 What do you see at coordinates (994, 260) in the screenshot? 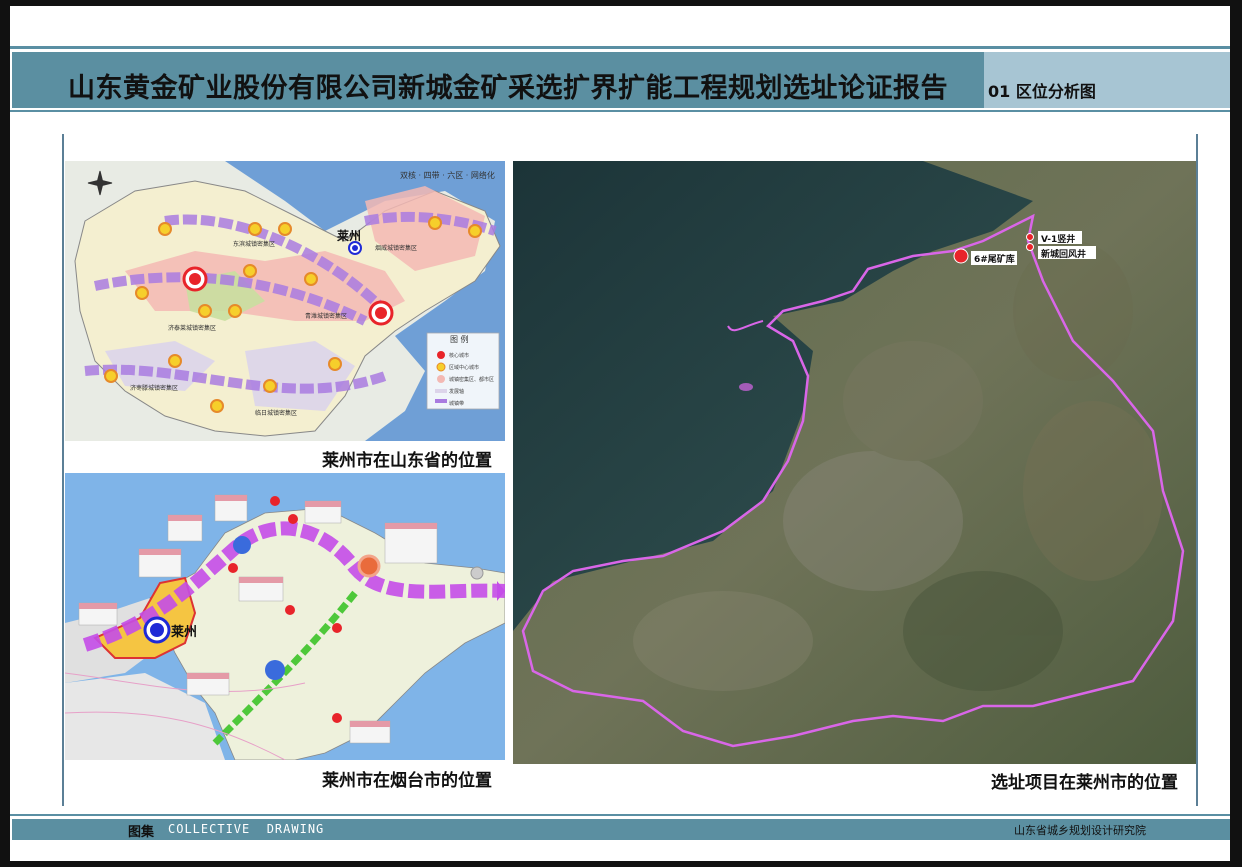
I see `tailings-pond-label: 6#尾矿库` at bounding box center [994, 260].